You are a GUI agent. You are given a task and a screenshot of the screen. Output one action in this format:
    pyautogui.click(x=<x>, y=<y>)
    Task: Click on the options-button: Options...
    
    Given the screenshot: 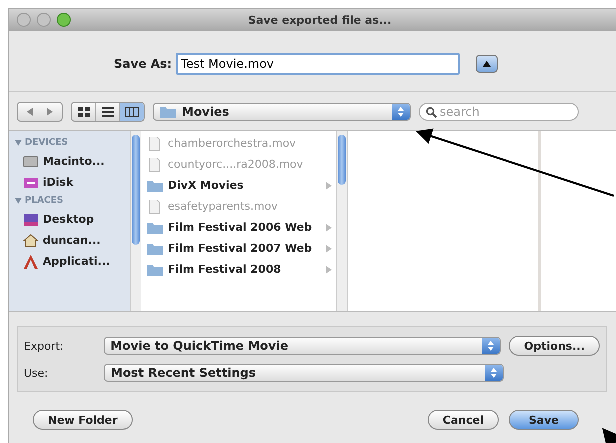 What is the action you would take?
    pyautogui.click(x=554, y=346)
    